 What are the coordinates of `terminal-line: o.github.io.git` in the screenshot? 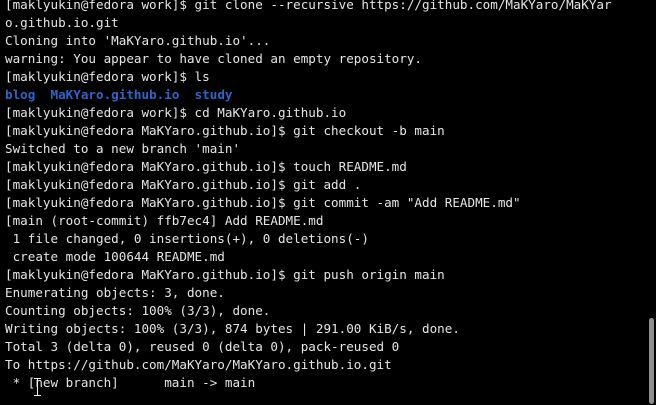 It's located at (62, 22).